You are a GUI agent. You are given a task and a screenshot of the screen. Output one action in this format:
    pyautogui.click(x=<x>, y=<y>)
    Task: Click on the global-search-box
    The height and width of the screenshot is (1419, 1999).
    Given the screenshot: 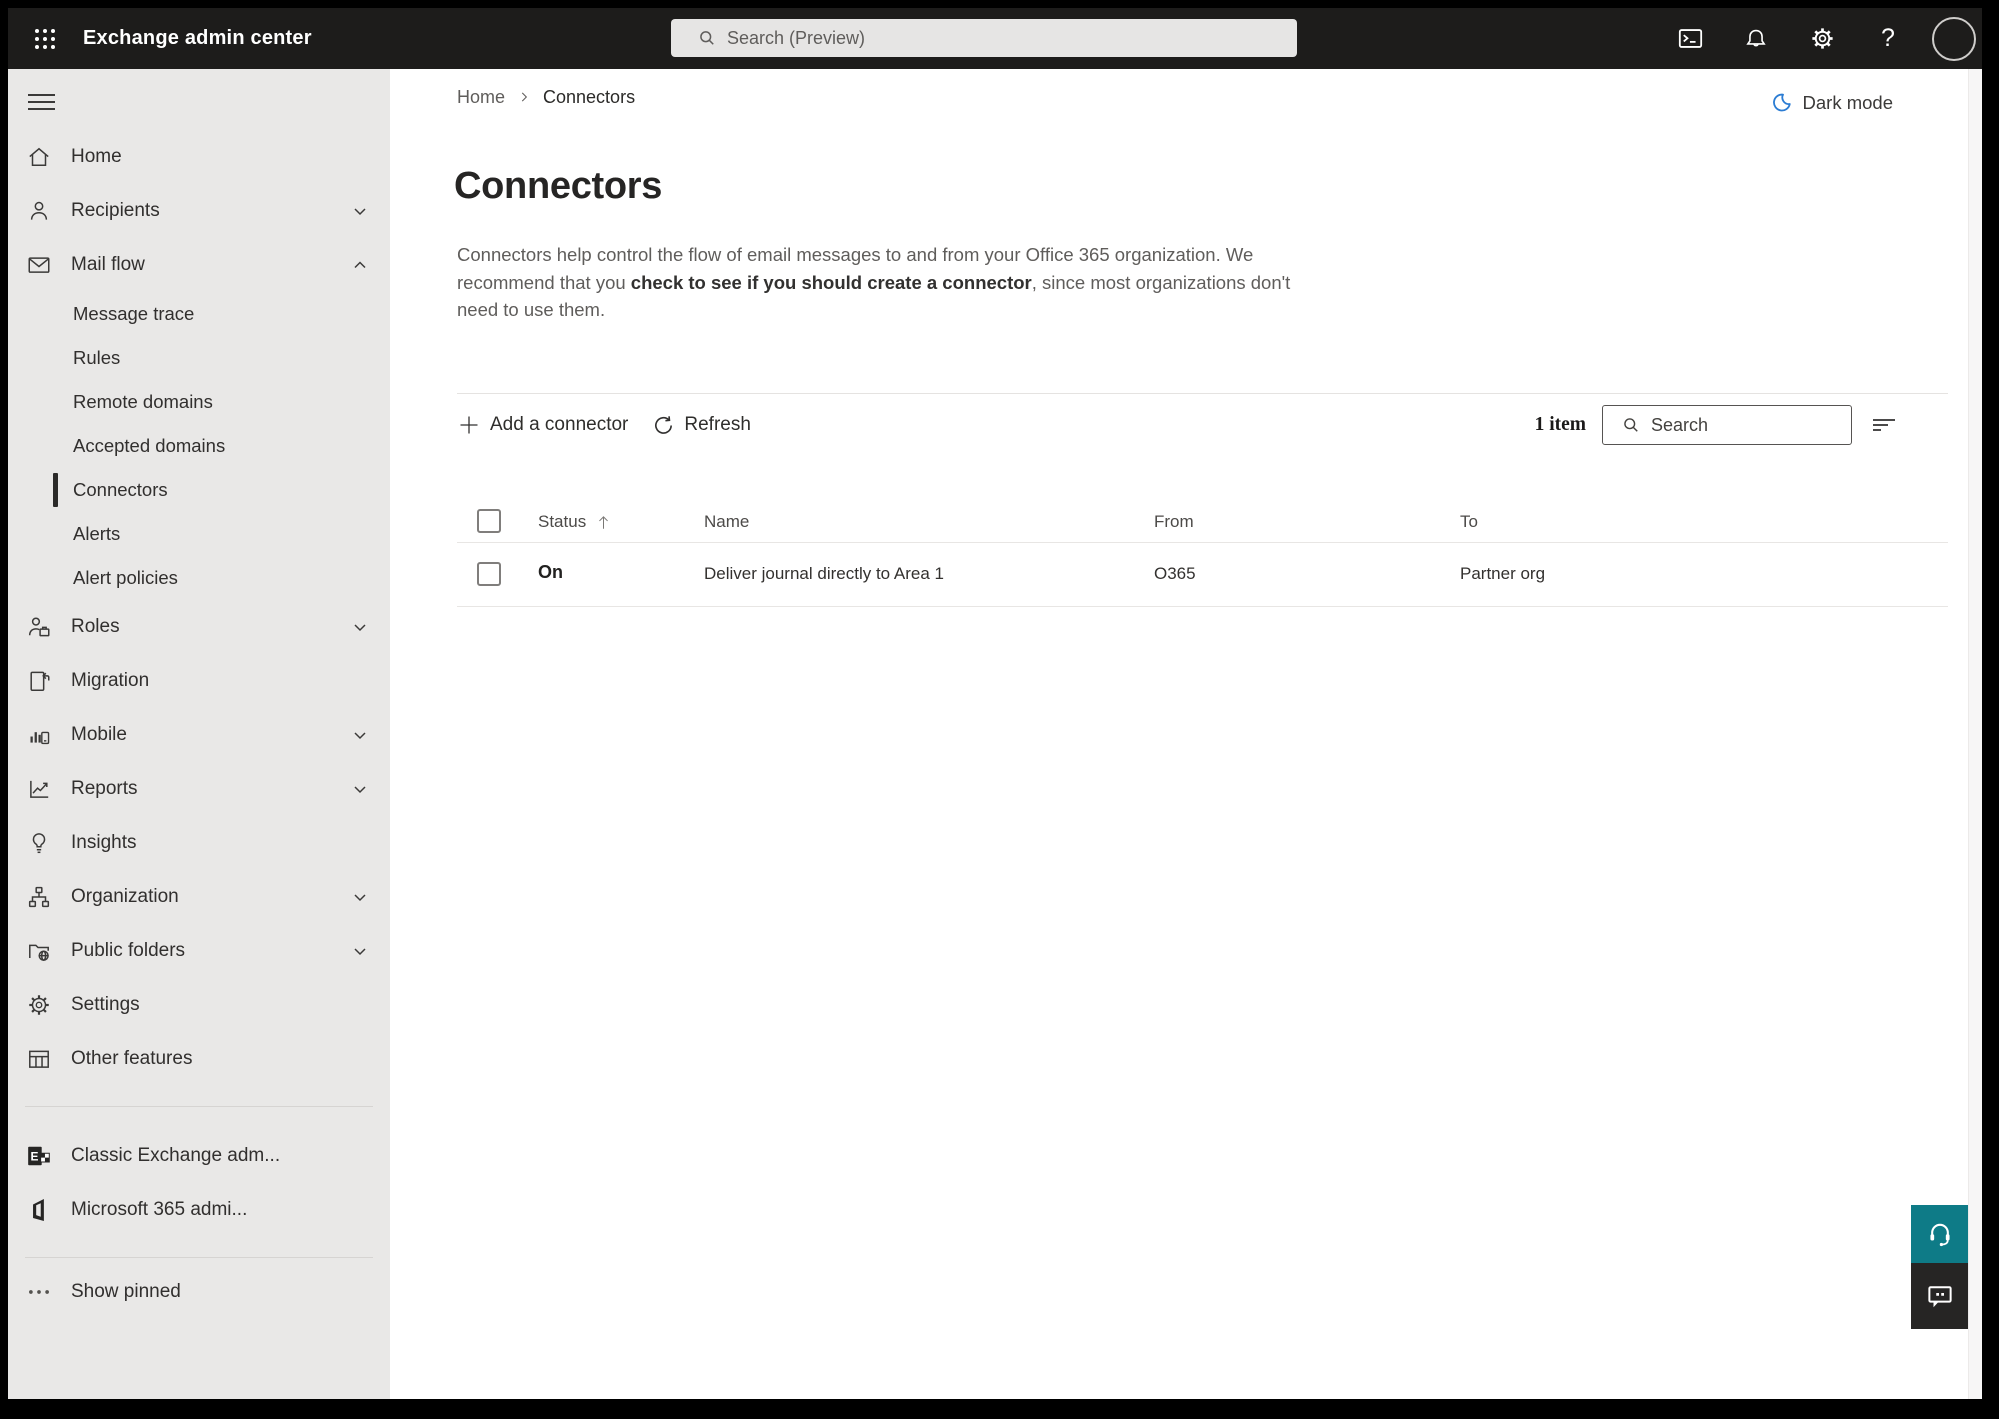 What is the action you would take?
    pyautogui.click(x=984, y=38)
    